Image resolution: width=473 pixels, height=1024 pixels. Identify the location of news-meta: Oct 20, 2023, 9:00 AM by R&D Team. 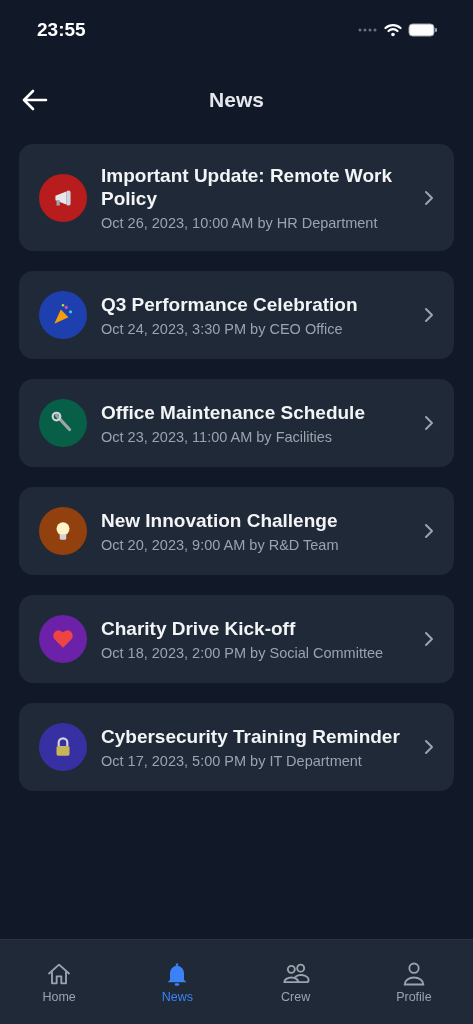
(220, 545).